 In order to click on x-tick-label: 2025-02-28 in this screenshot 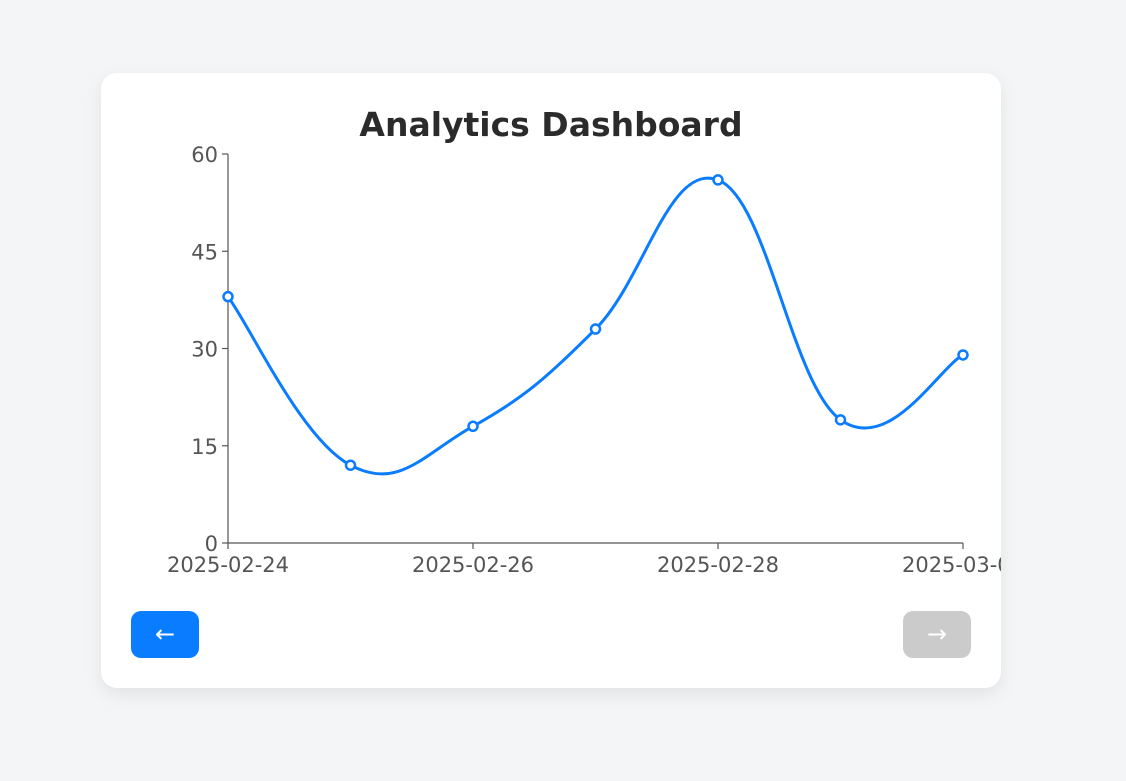, I will do `click(718, 565)`.